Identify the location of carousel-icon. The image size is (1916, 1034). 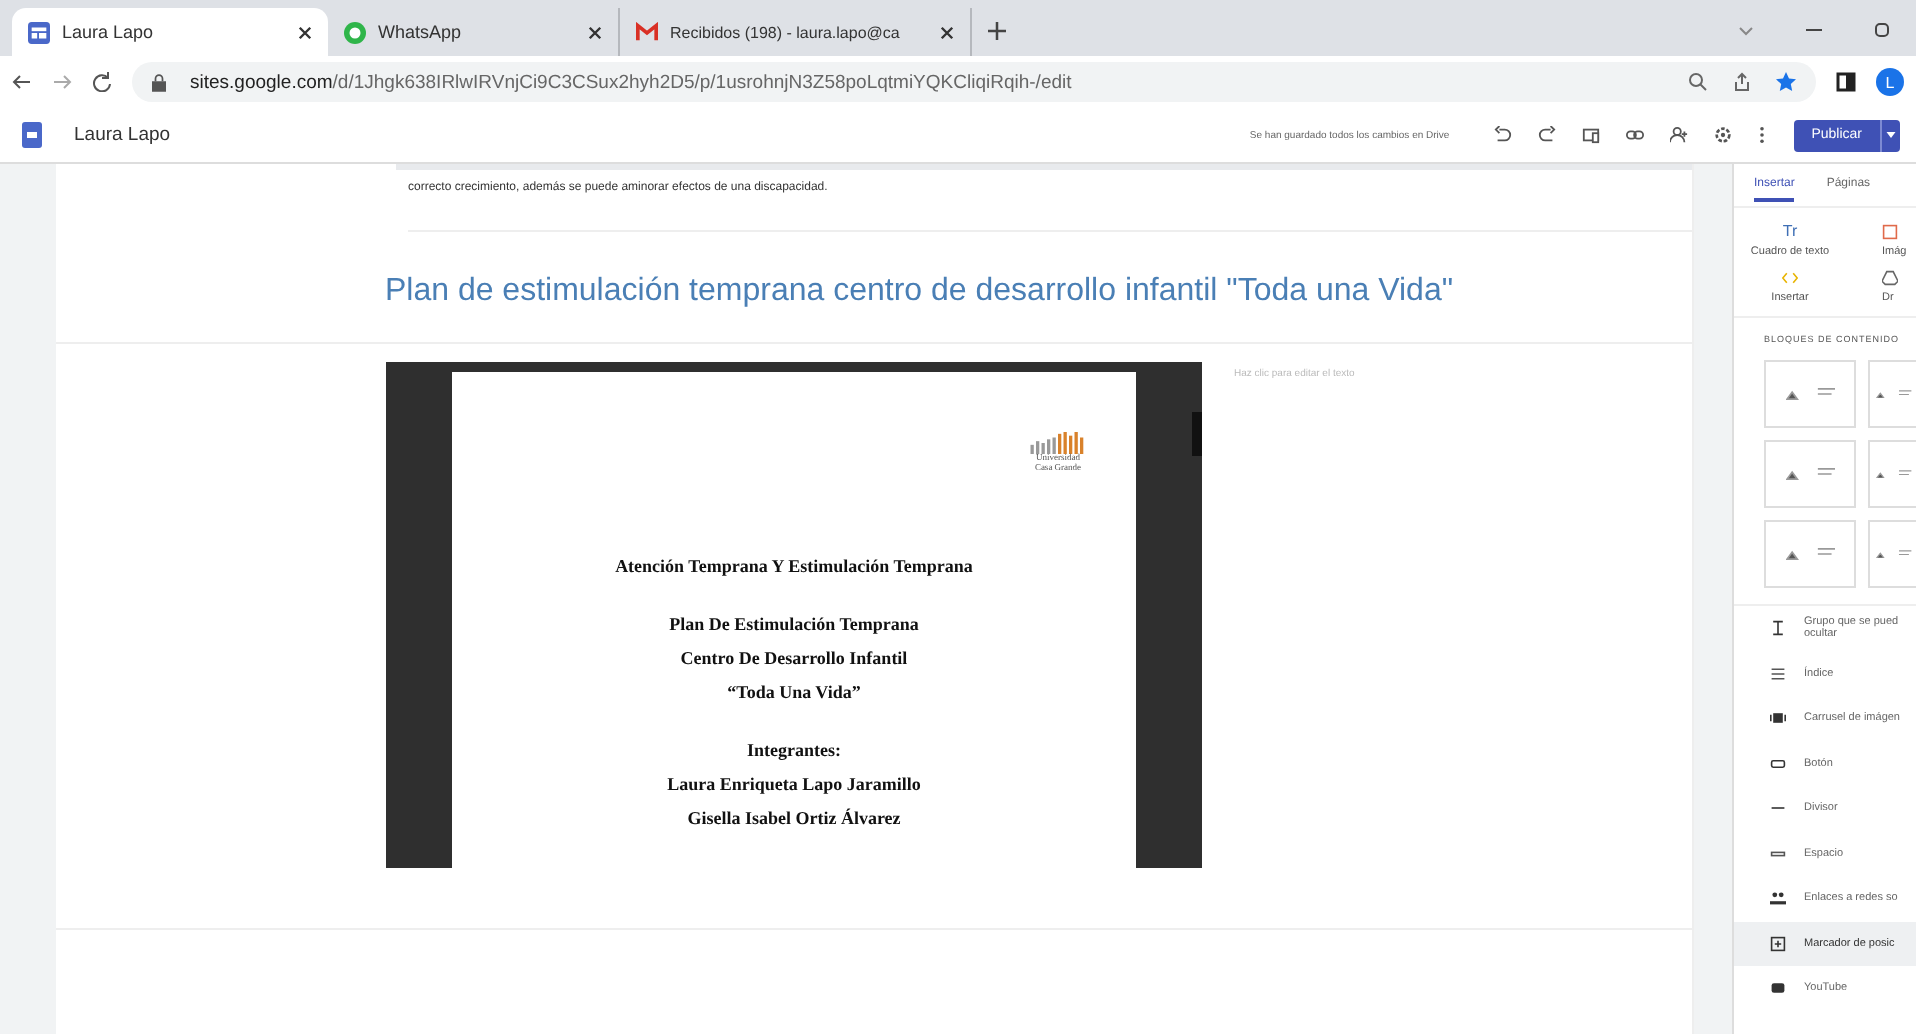
(1778, 718).